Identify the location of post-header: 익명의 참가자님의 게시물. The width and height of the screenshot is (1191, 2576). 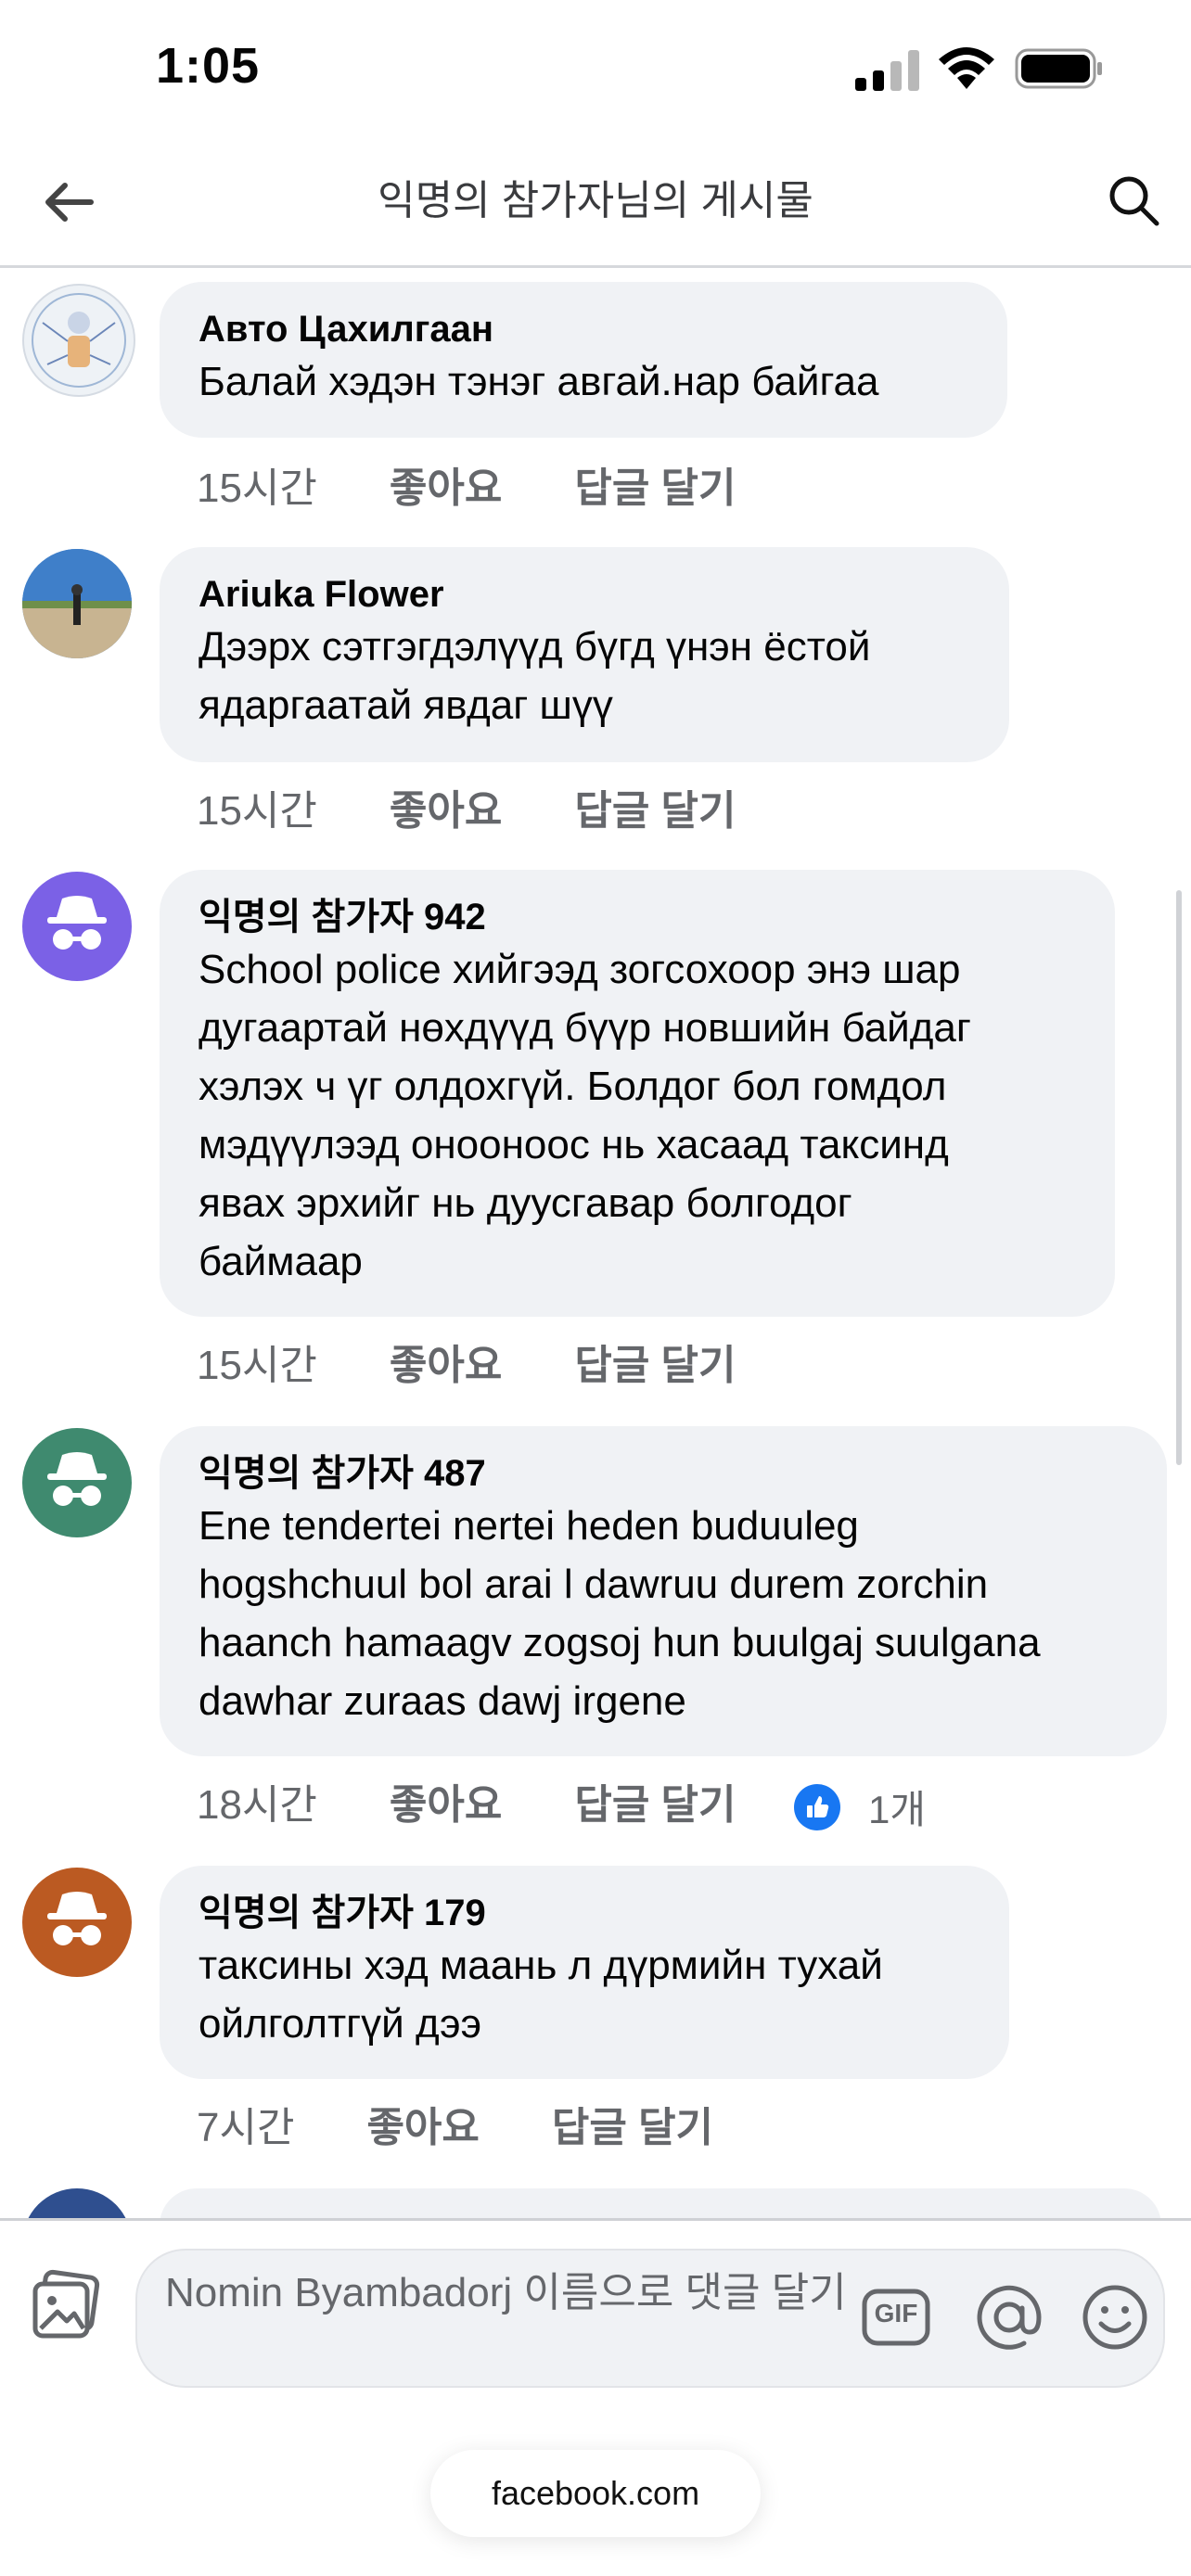
(595, 203).